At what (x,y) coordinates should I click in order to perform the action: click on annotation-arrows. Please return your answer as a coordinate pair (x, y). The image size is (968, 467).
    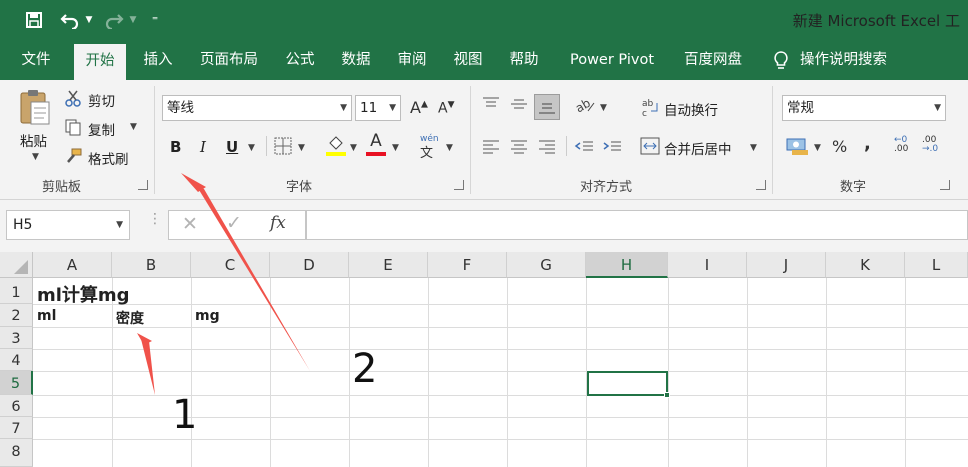
    Looking at the image, I should click on (223, 284).